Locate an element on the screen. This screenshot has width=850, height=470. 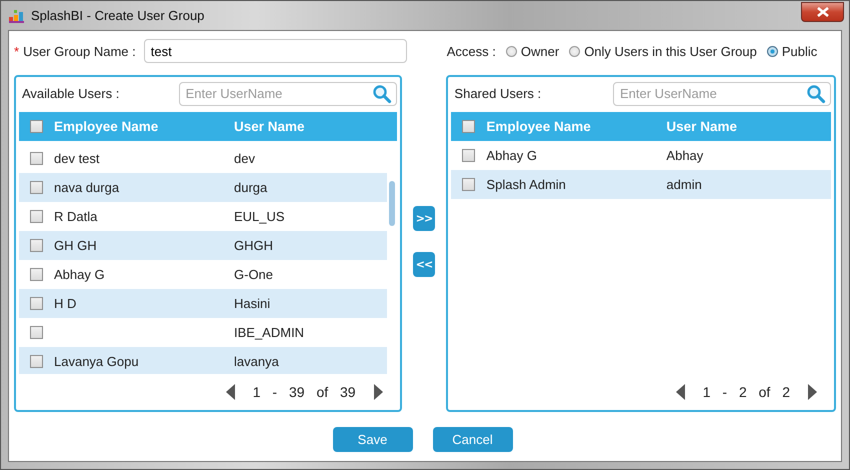
table-cell: Splash Admin is located at coordinates (526, 184).